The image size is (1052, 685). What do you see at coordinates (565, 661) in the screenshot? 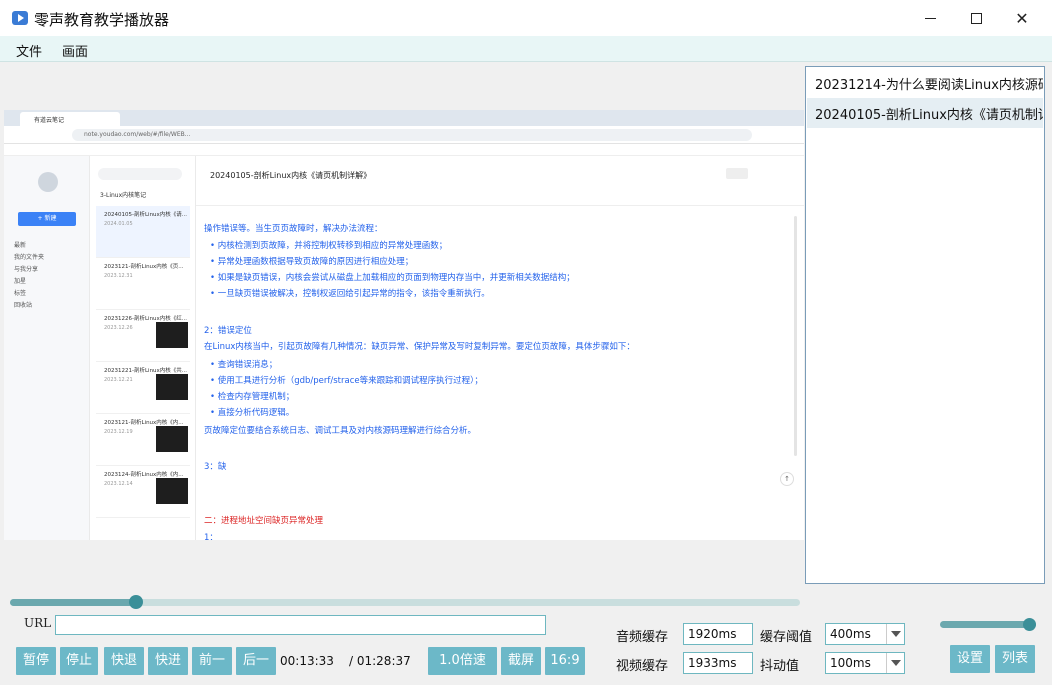
I see `aspect-ratio-button: 16:9` at bounding box center [565, 661].